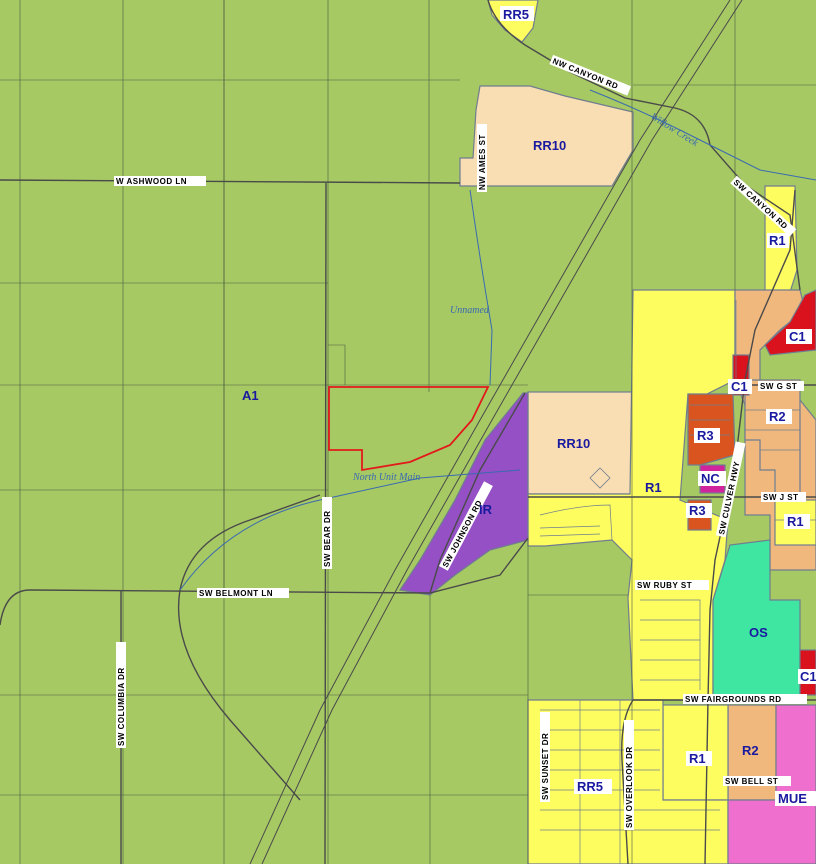 Image resolution: width=816 pixels, height=864 pixels. I want to click on svg-text: OS, so click(758, 632).